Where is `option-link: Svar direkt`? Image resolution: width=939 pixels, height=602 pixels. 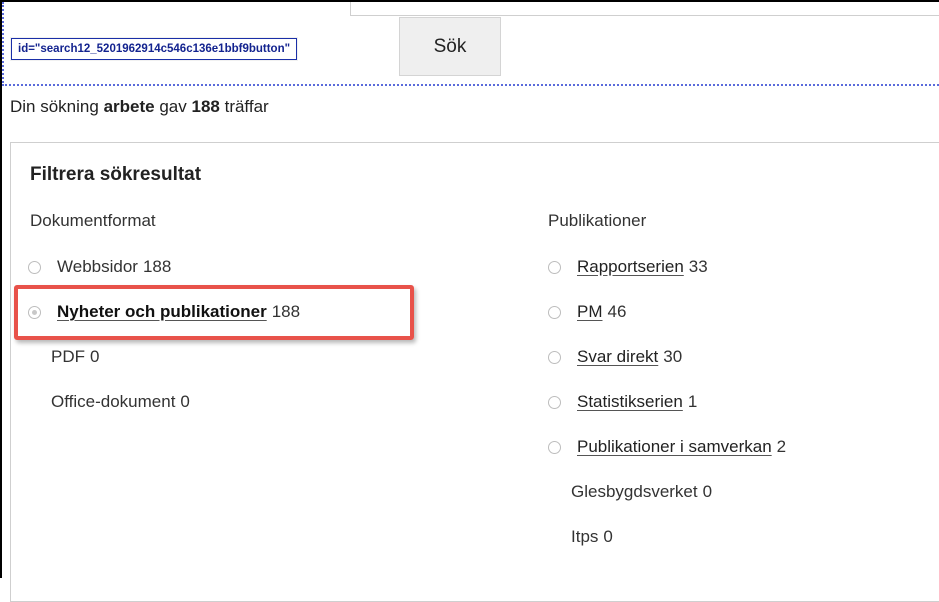 option-link: Svar direkt is located at coordinates (617, 357).